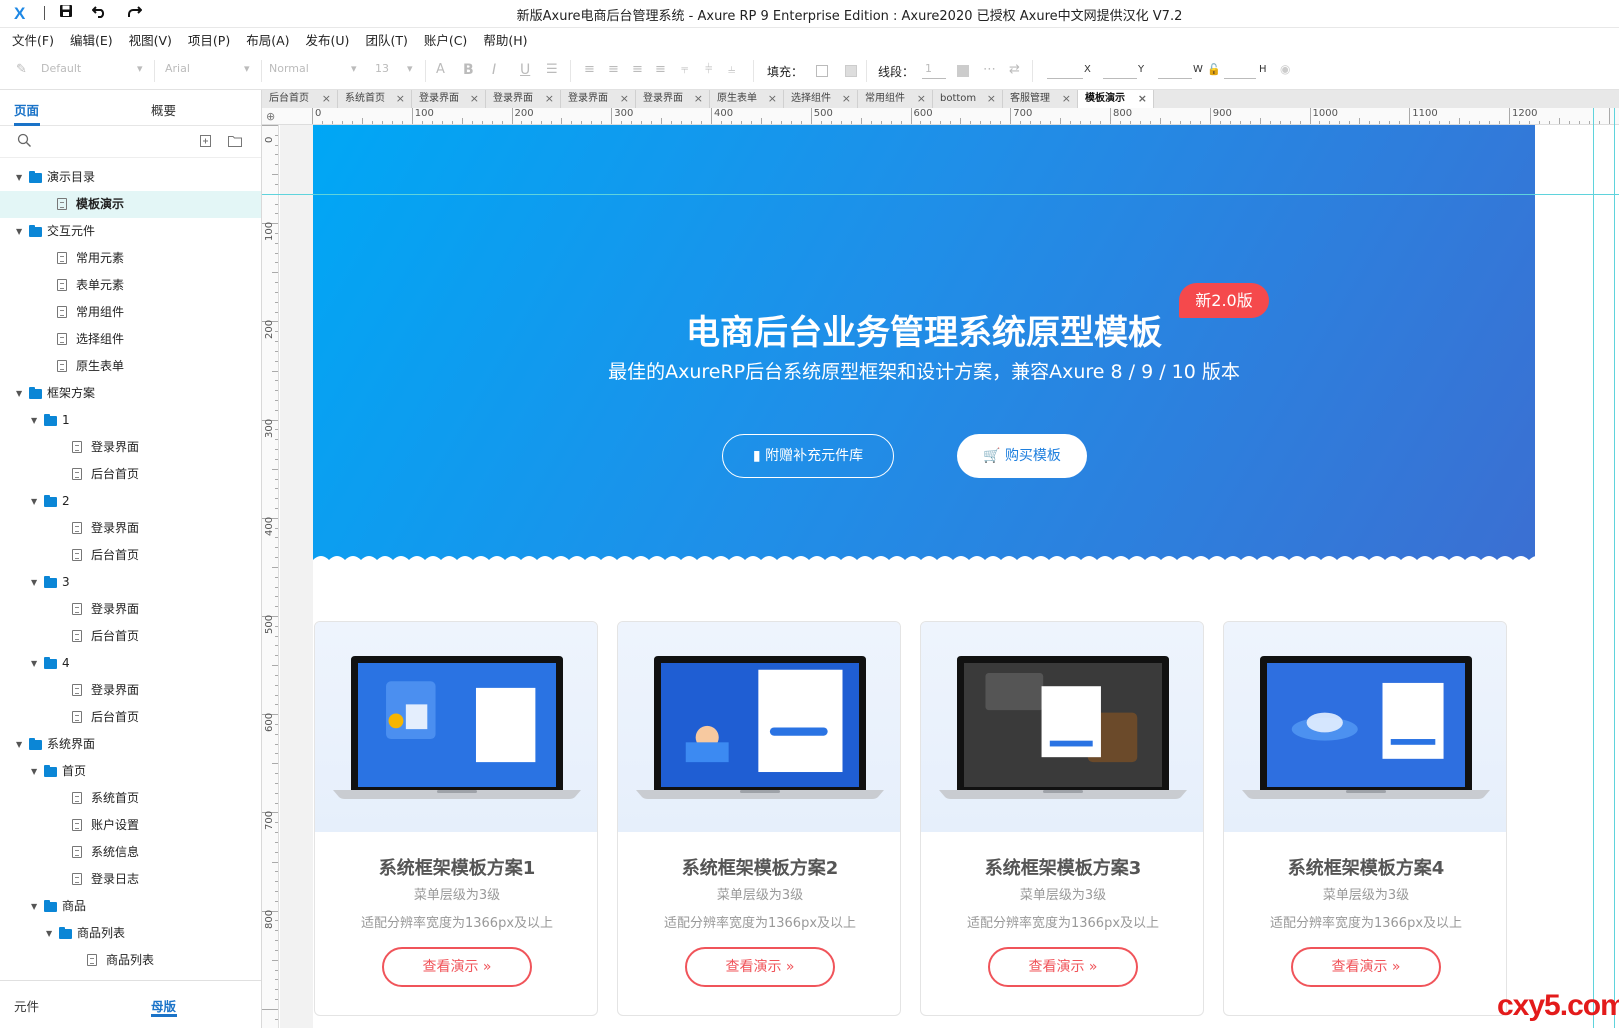  What do you see at coordinates (1240, 78) in the screenshot?
I see `h-input` at bounding box center [1240, 78].